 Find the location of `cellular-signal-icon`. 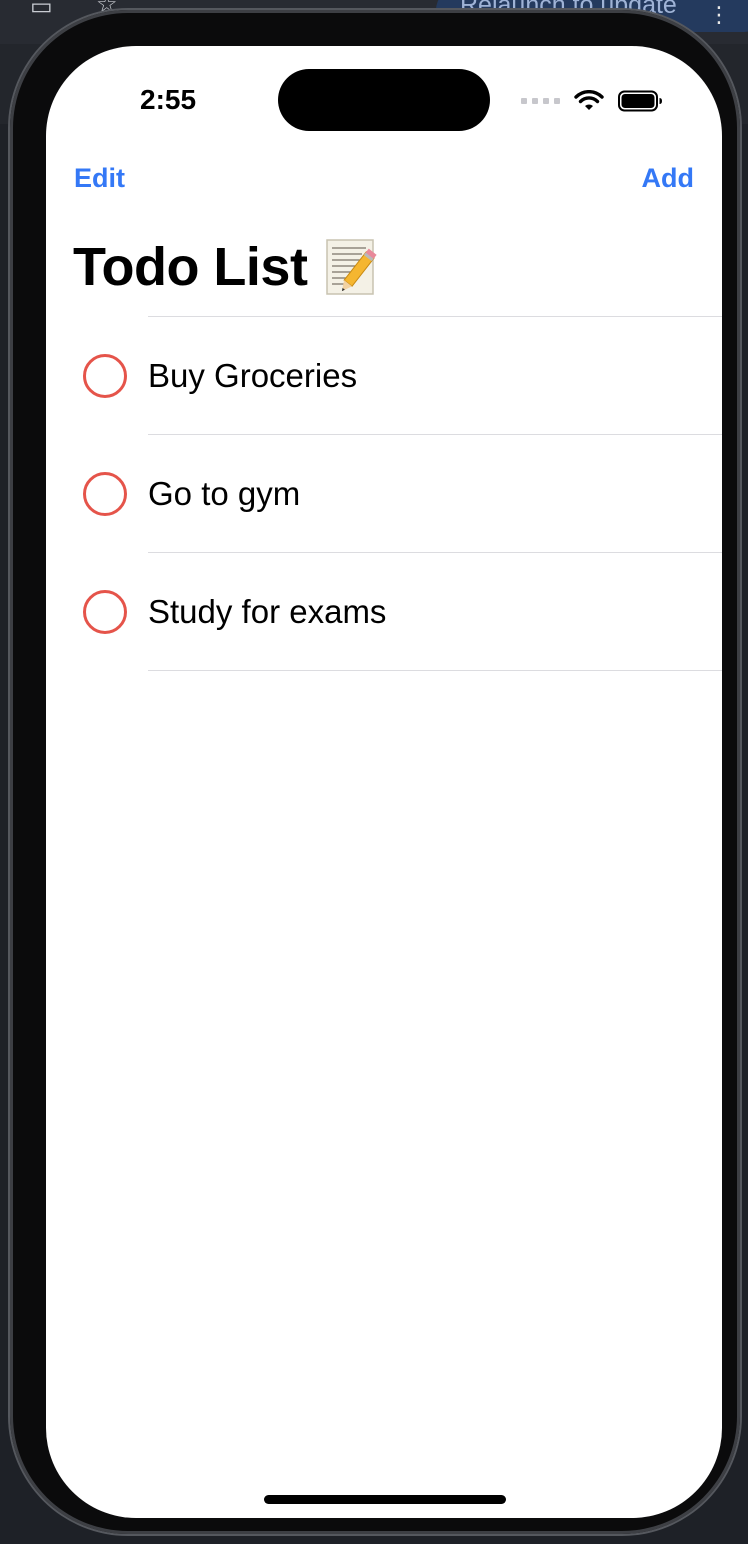

cellular-signal-icon is located at coordinates (540, 101).